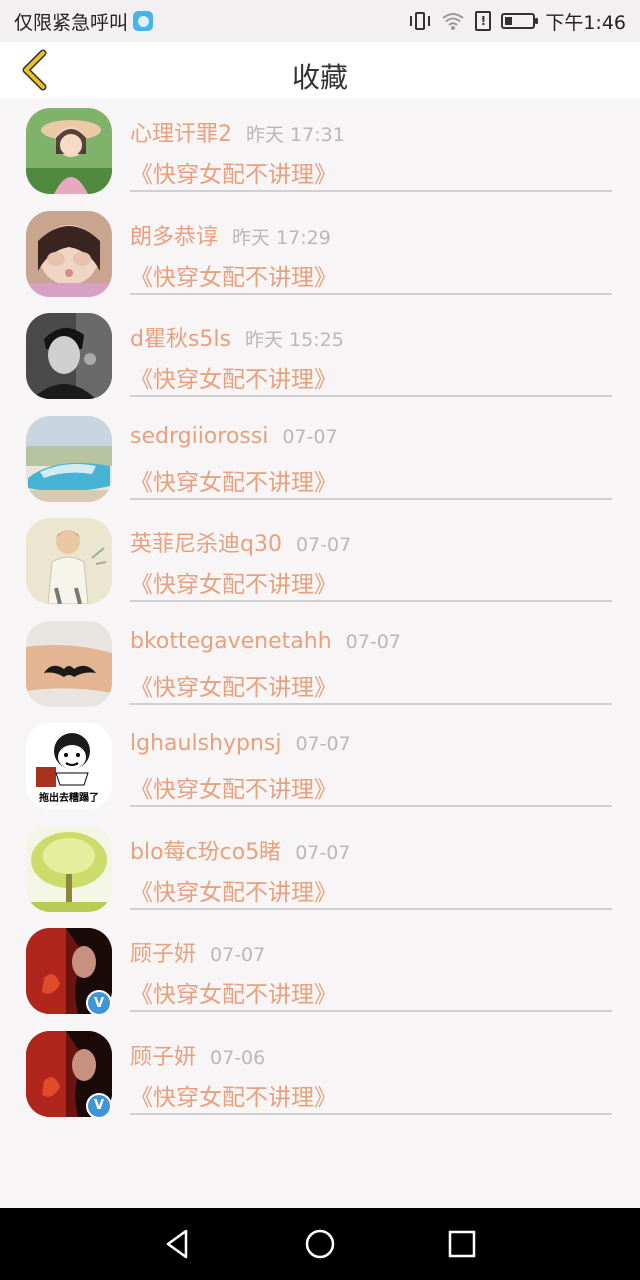 This screenshot has height=1280, width=640. I want to click on username: sedrgiiorossi, so click(199, 436).